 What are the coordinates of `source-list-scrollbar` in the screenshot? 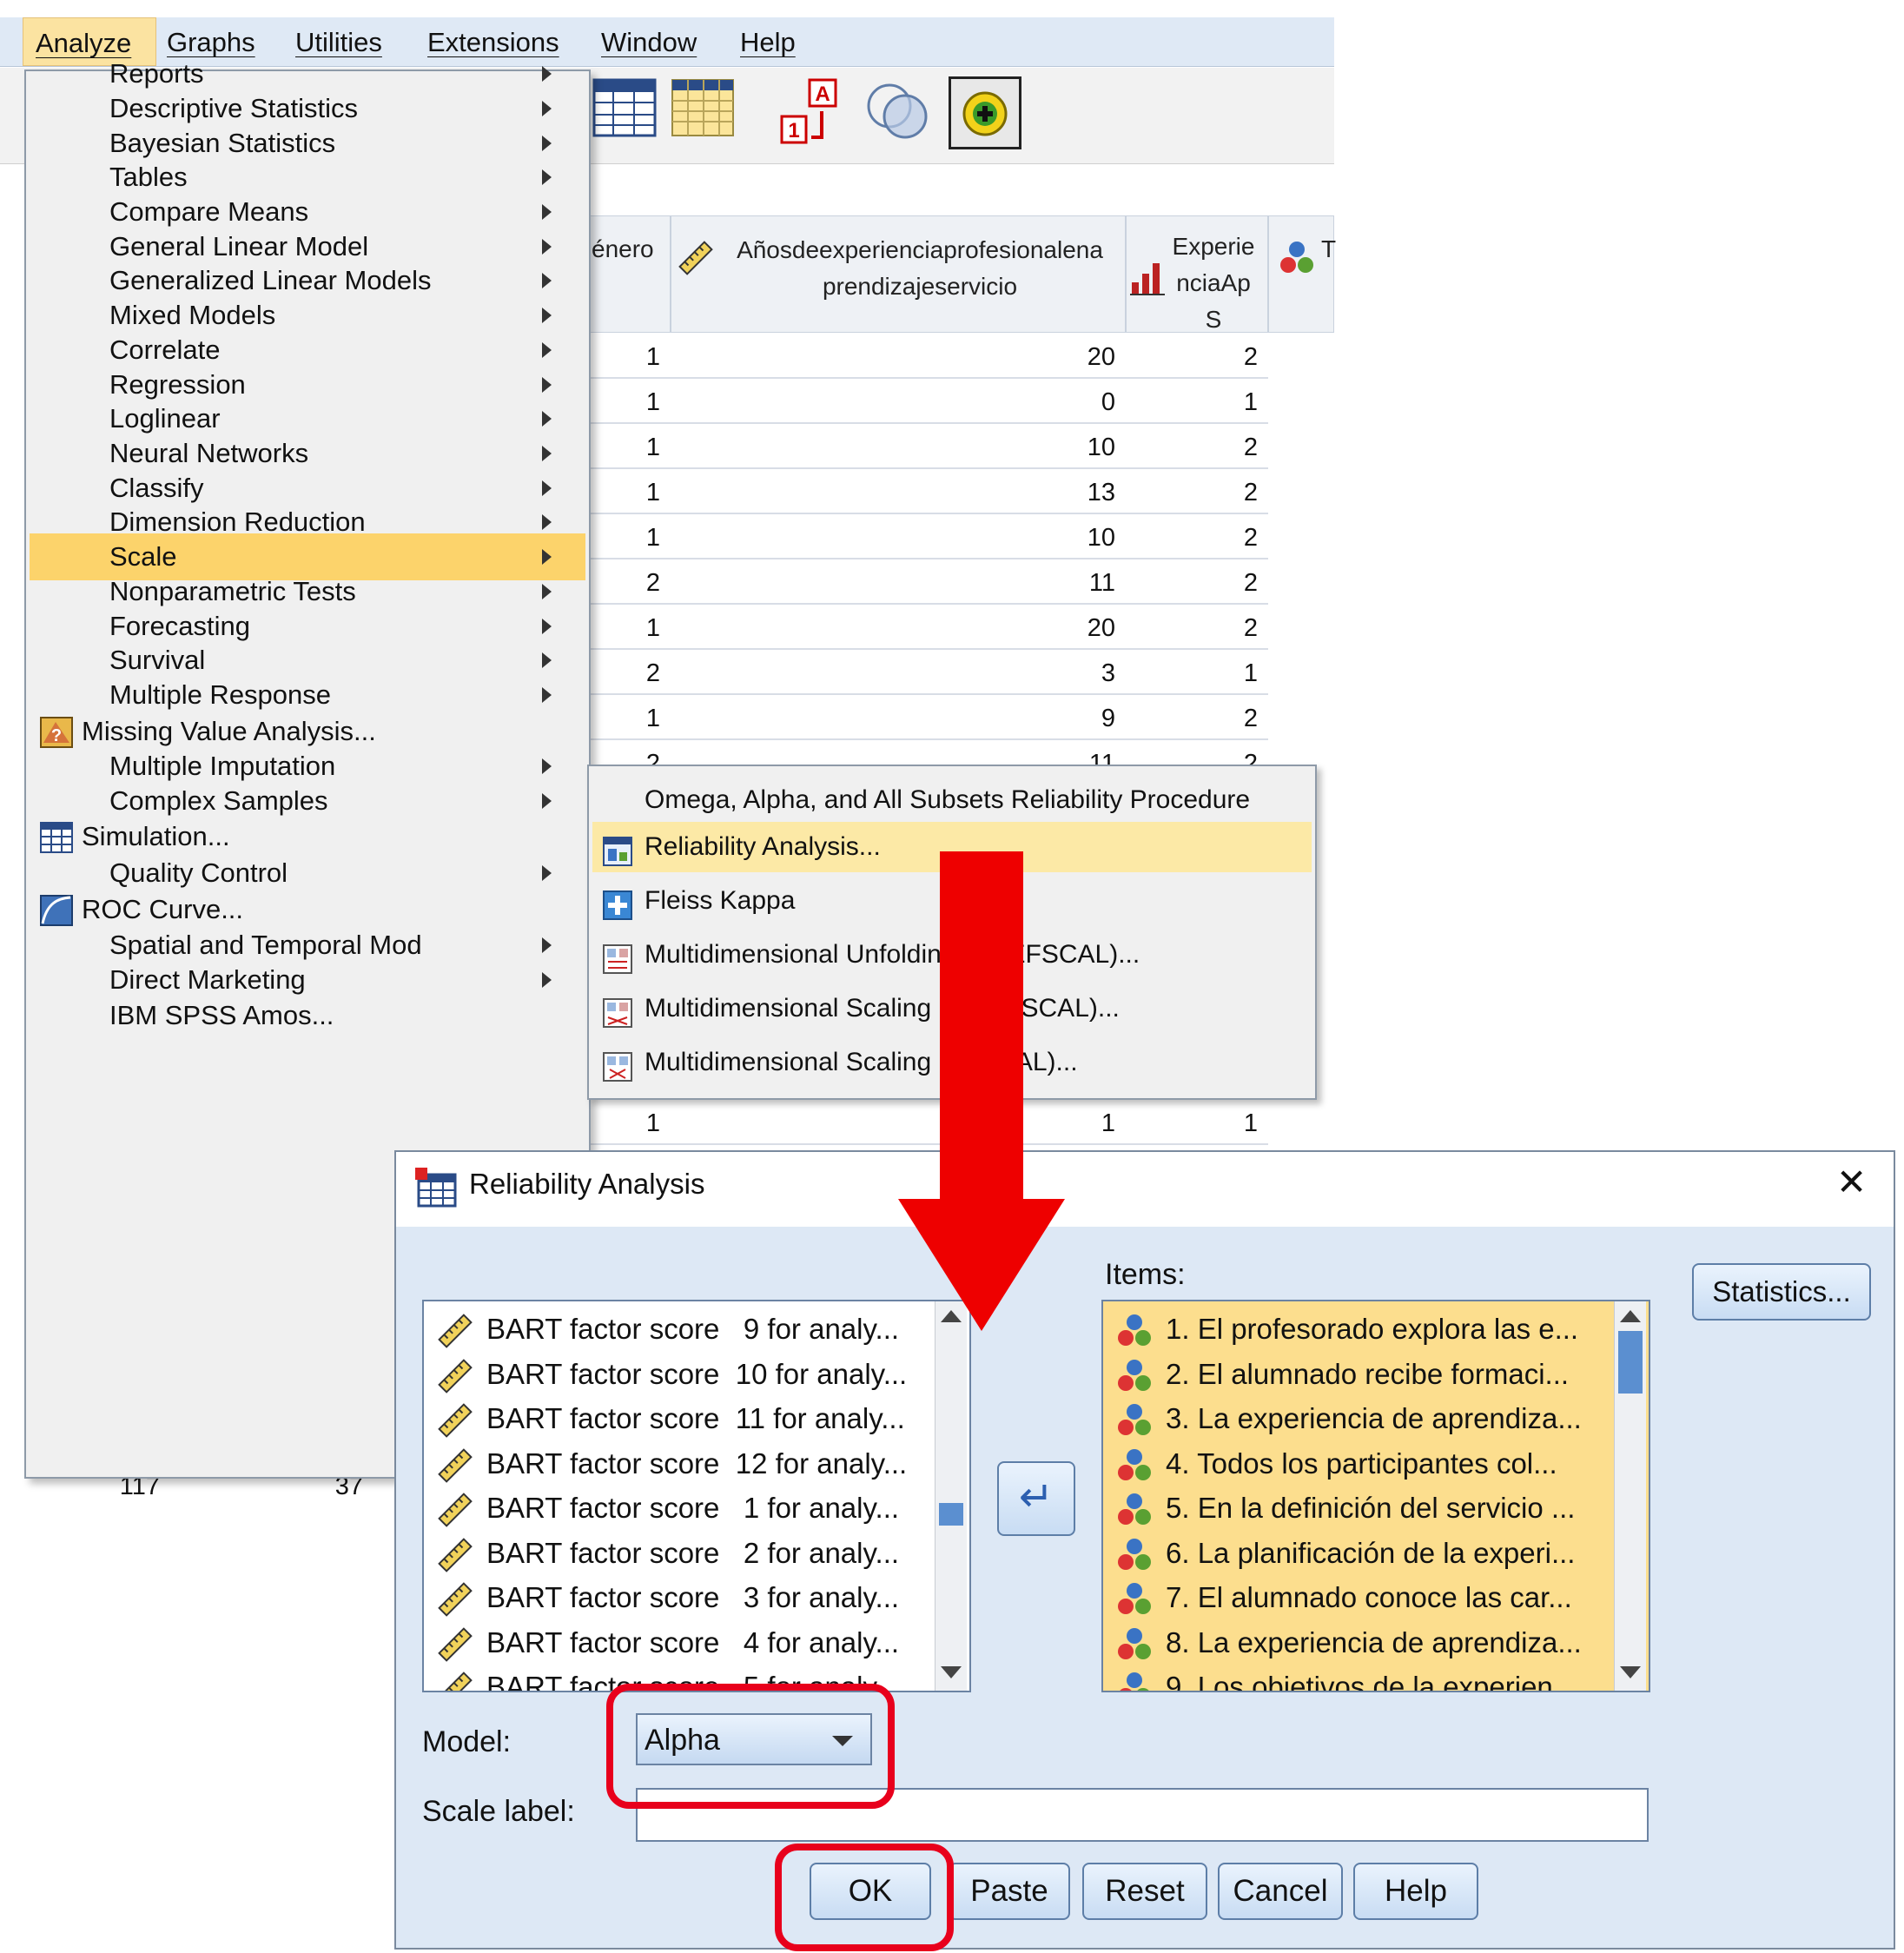 It's located at (951, 1496).